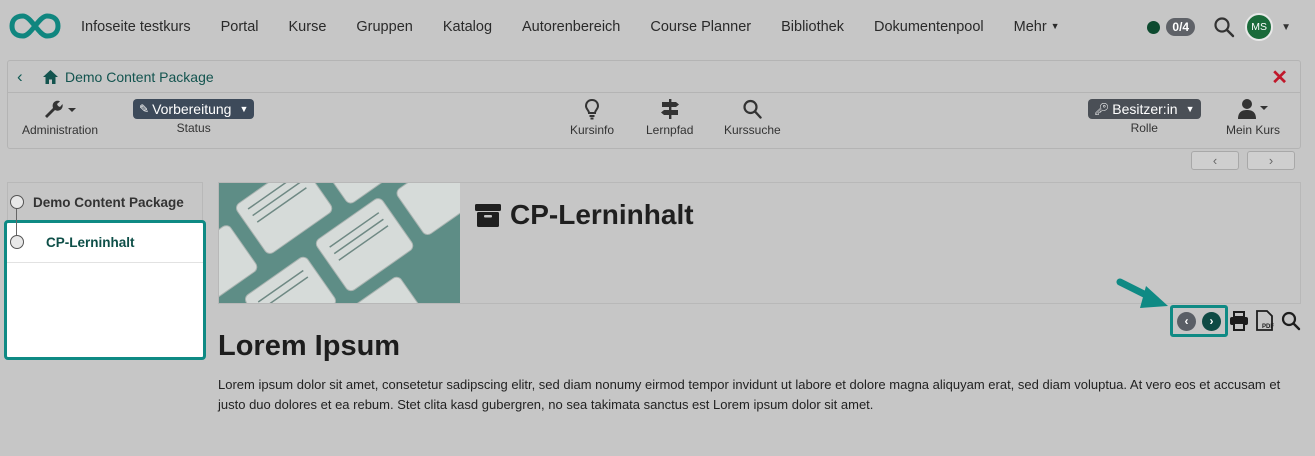 Image resolution: width=1315 pixels, height=456 pixels. I want to click on course-breadcrumb: ‹ Demo Content Package ✕, so click(654, 77).